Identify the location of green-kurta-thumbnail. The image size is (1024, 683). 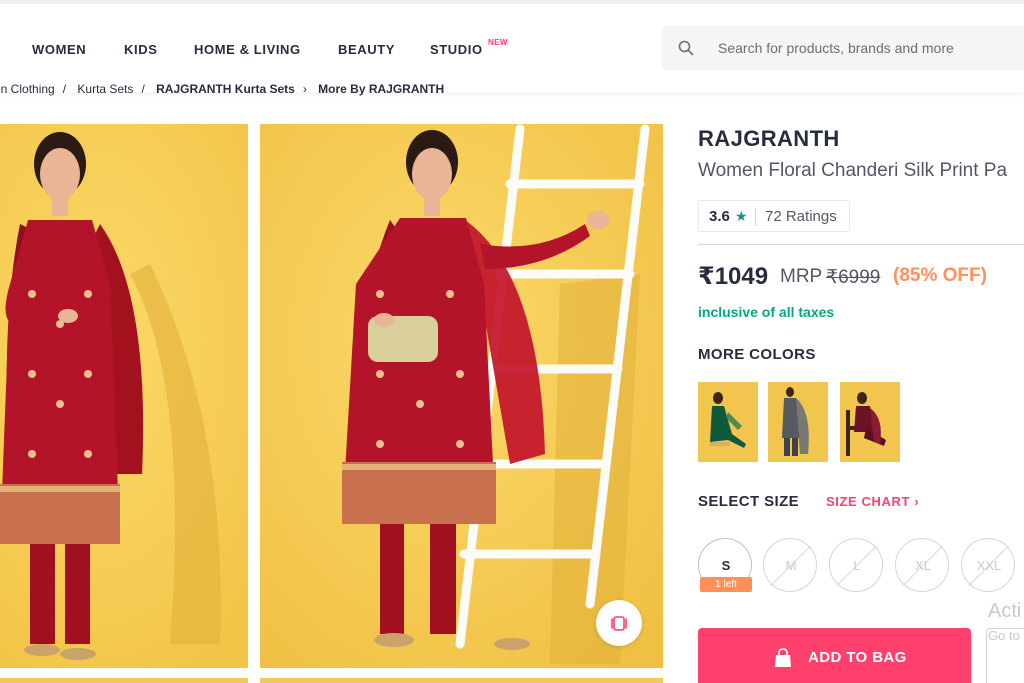
(728, 422).